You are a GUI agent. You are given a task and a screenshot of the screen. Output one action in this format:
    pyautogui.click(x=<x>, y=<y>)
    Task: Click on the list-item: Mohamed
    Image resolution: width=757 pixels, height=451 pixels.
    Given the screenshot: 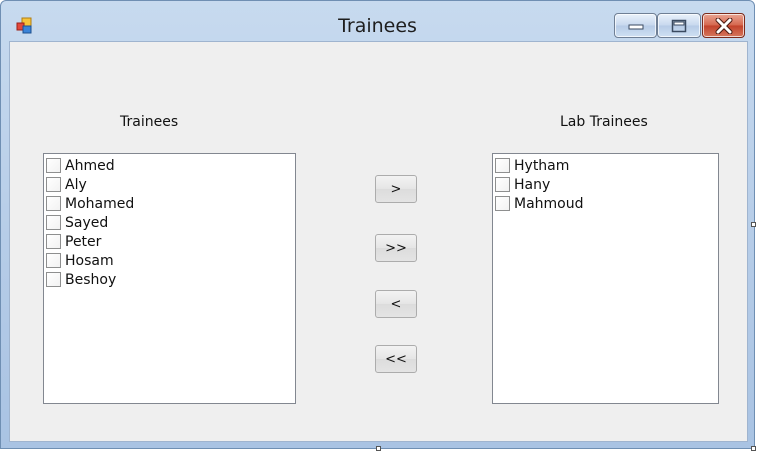 What is the action you would take?
    pyautogui.click(x=169, y=203)
    